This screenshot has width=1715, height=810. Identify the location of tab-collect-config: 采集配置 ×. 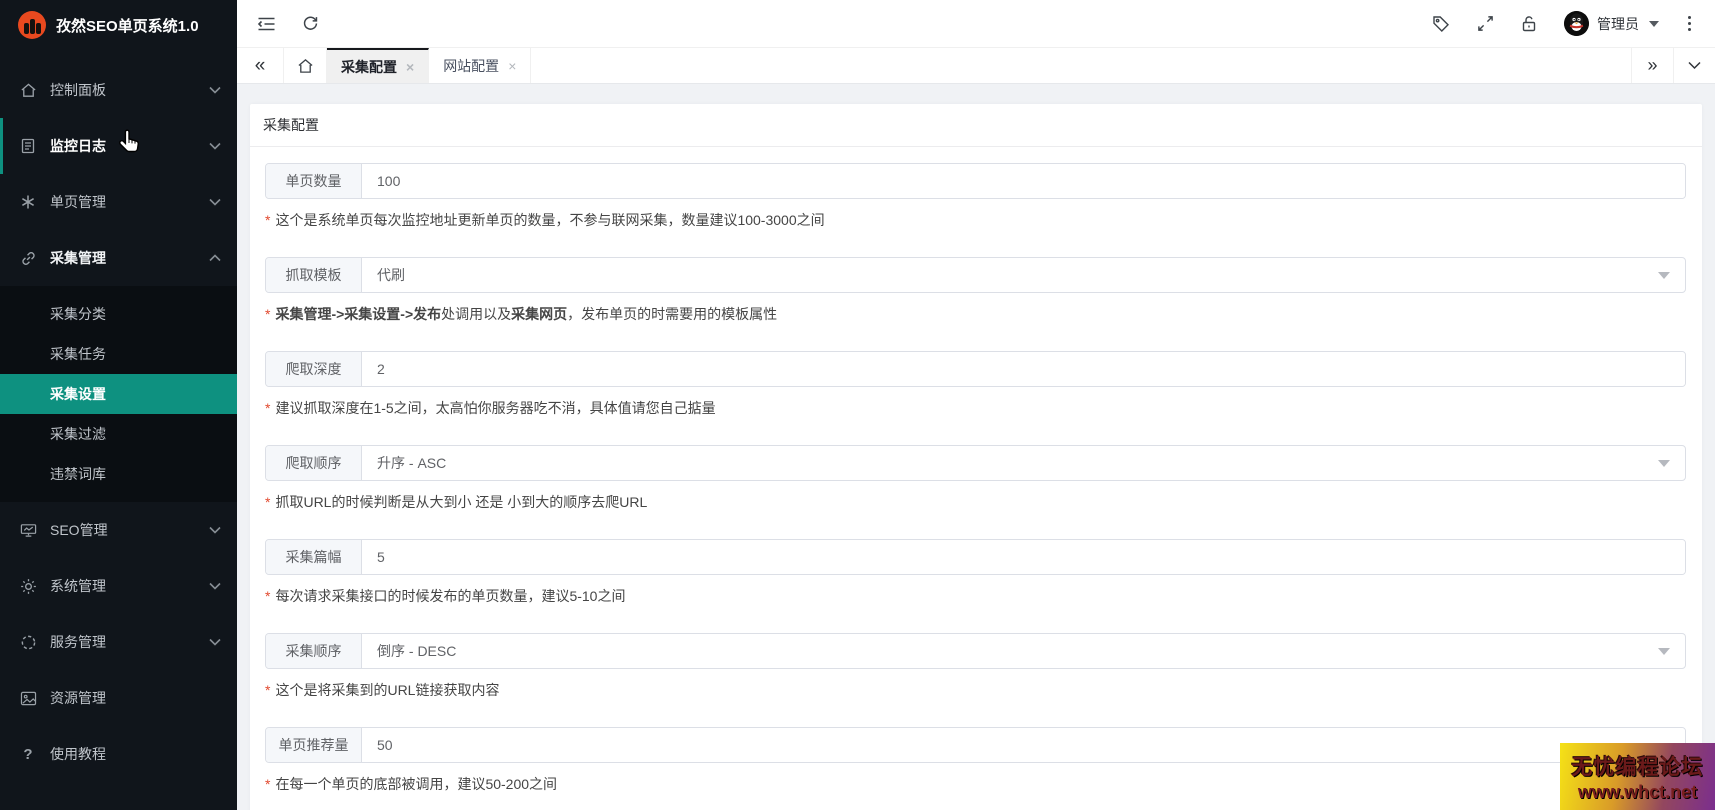
(378, 65).